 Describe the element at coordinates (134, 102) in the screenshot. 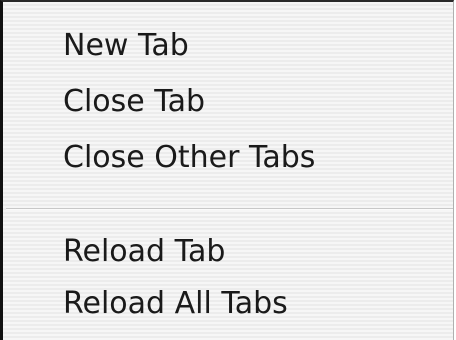

I see `menu-item-close-tab: Close Tab` at that location.